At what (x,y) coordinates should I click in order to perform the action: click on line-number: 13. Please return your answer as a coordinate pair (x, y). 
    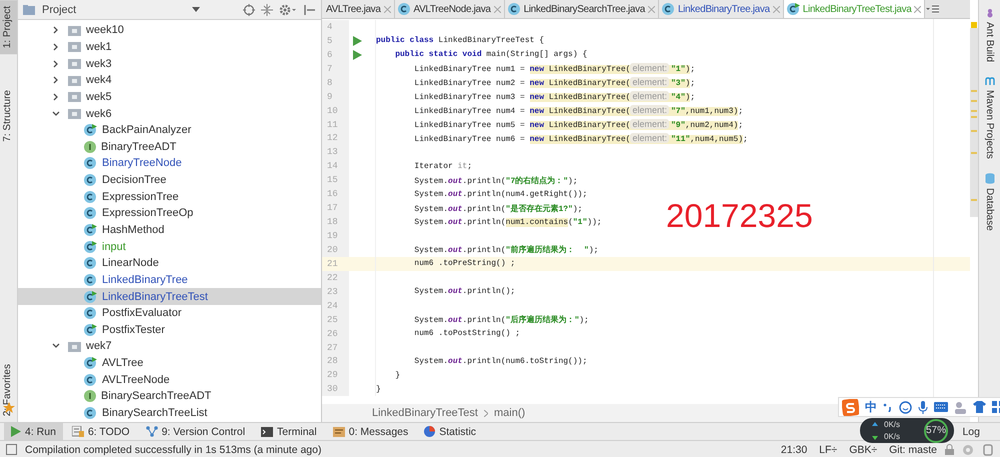
    Looking at the image, I should click on (335, 152).